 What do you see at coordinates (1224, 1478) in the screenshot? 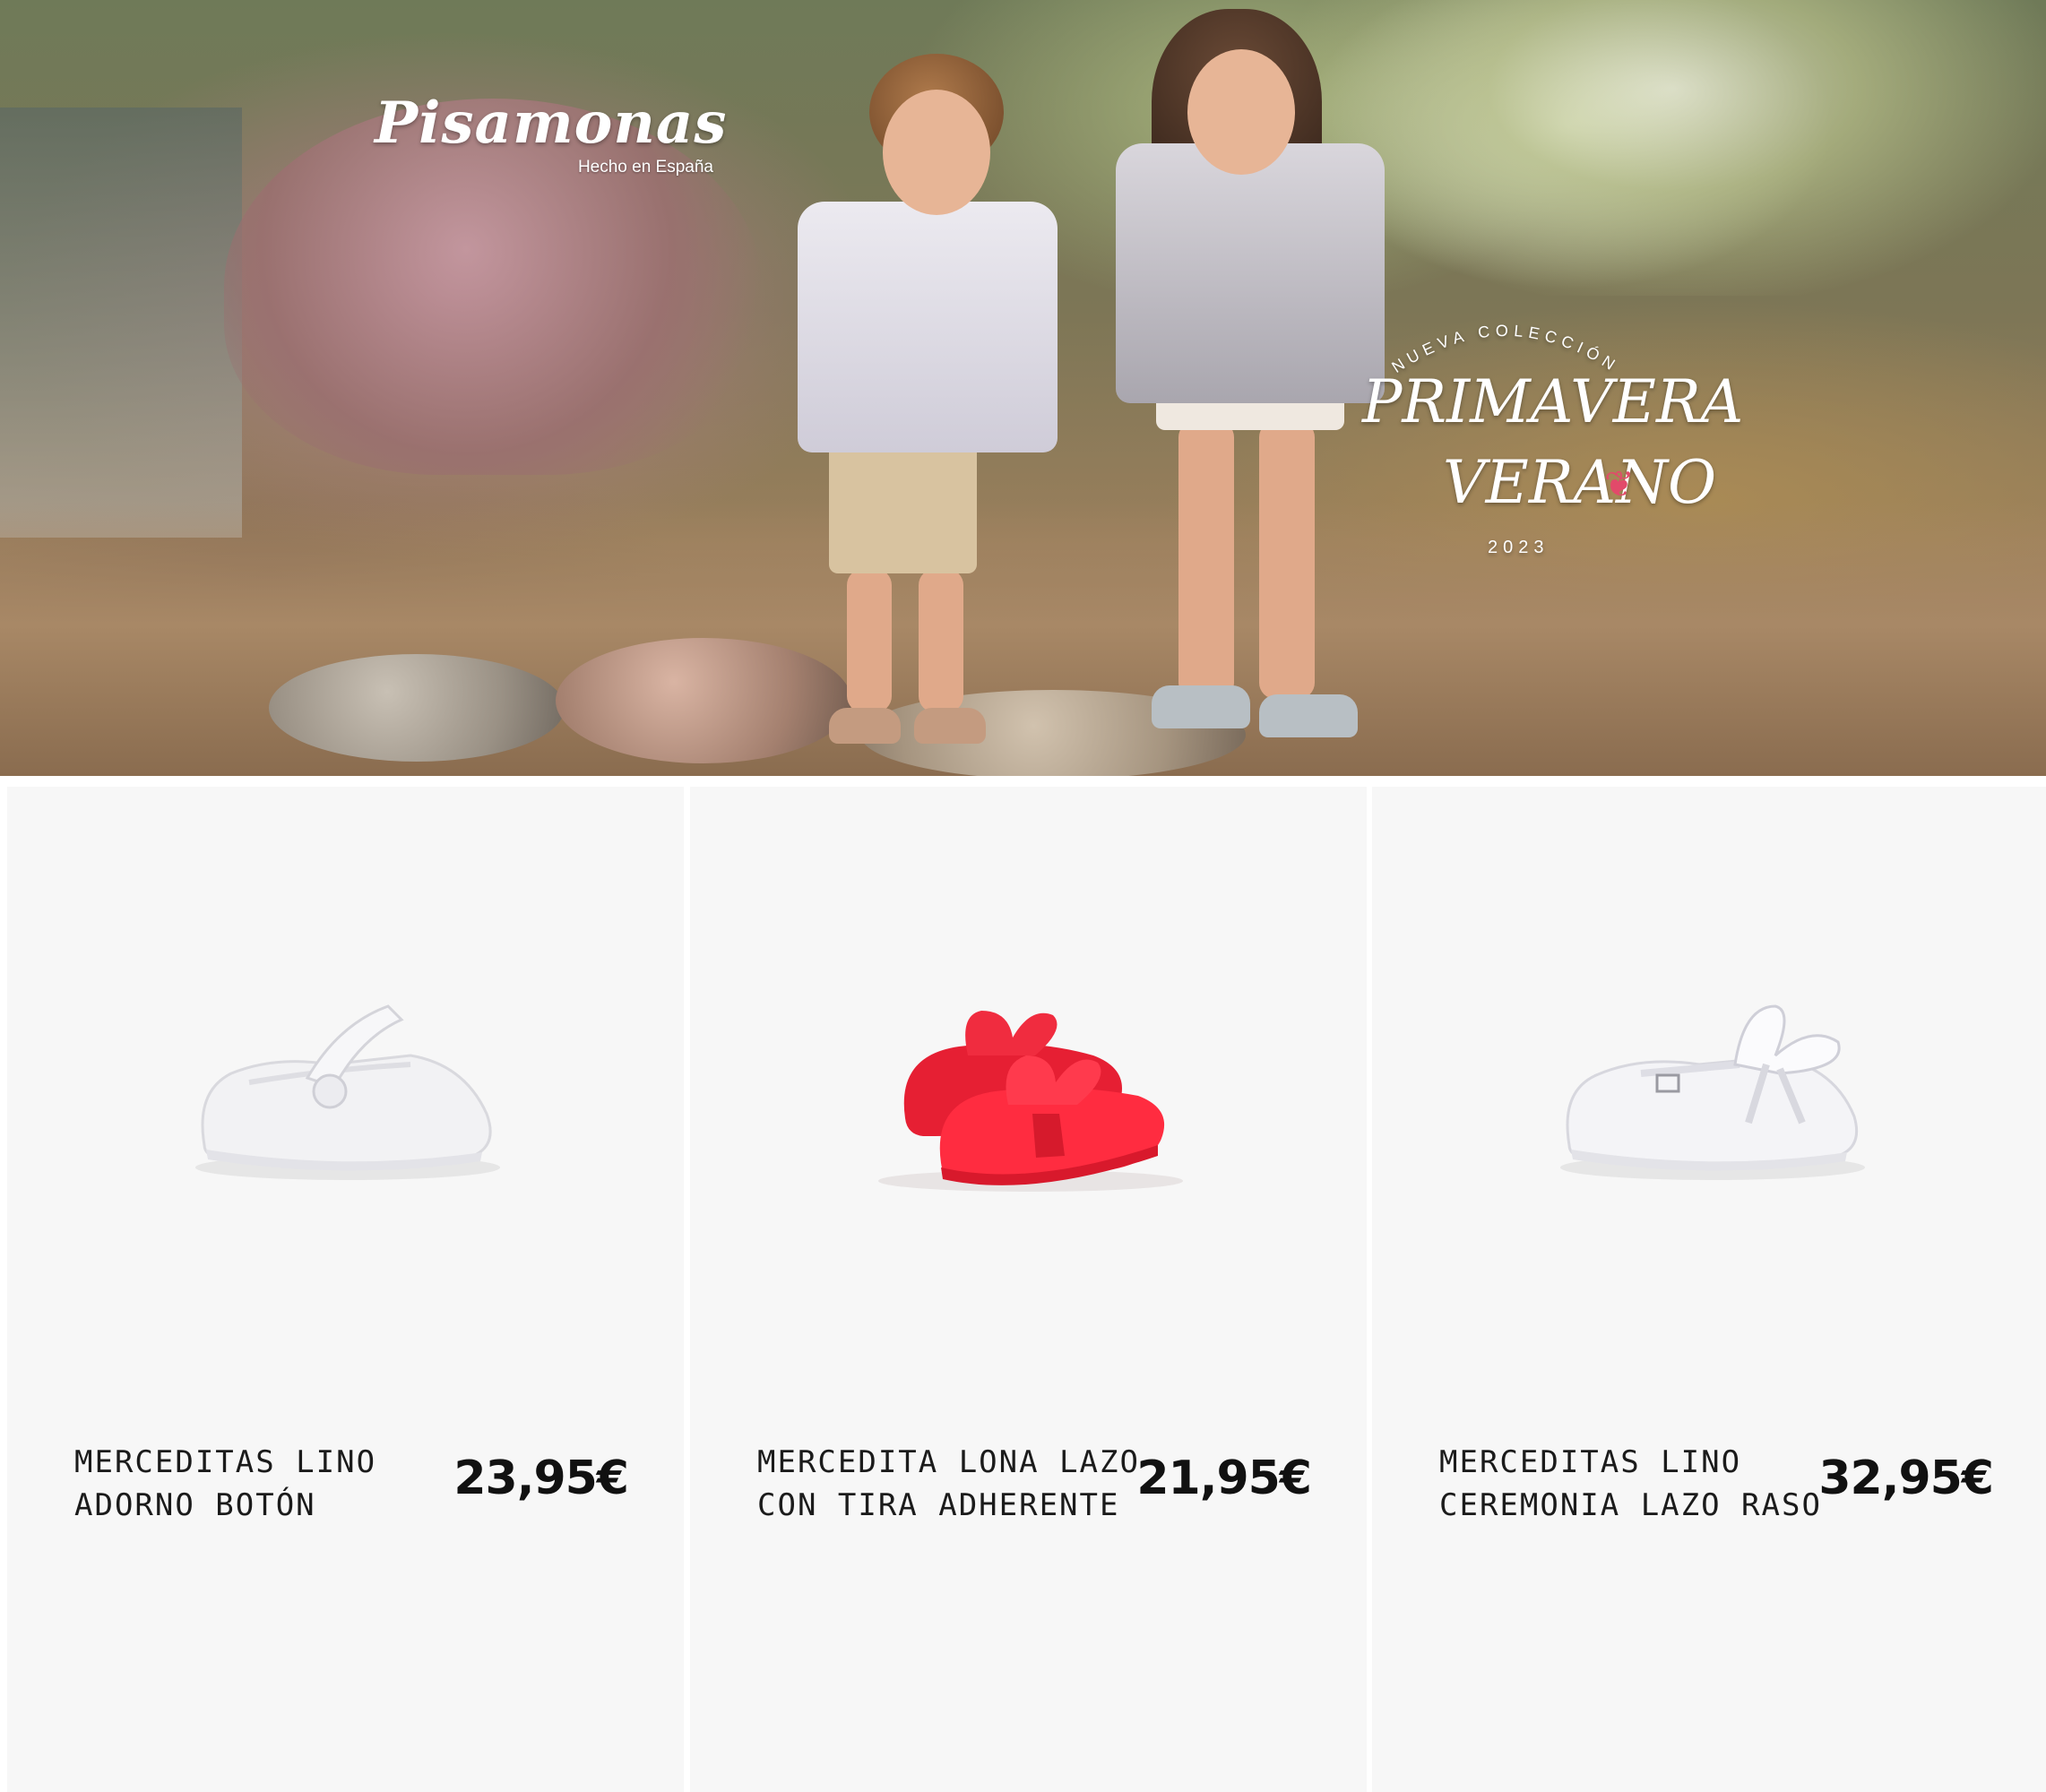
I see `product-price: 21,95€` at bounding box center [1224, 1478].